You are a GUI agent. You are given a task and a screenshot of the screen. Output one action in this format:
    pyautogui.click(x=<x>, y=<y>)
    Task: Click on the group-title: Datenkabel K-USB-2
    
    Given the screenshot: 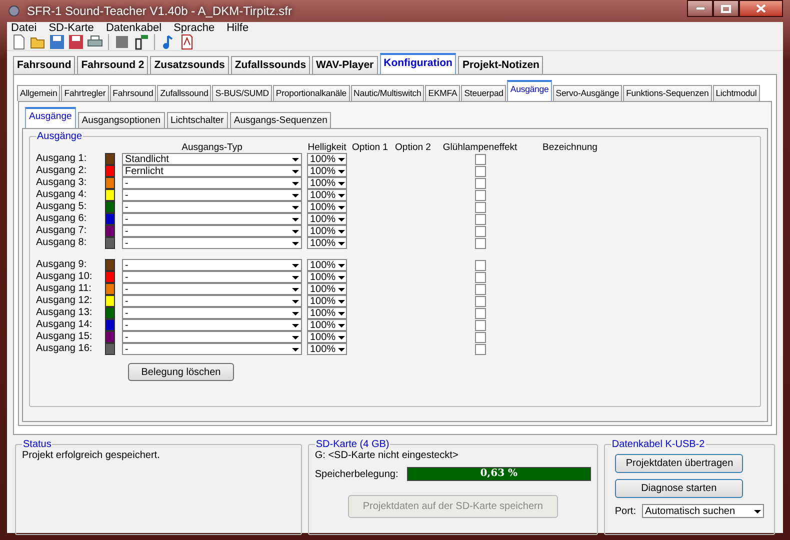 What is the action you would take?
    pyautogui.click(x=658, y=444)
    